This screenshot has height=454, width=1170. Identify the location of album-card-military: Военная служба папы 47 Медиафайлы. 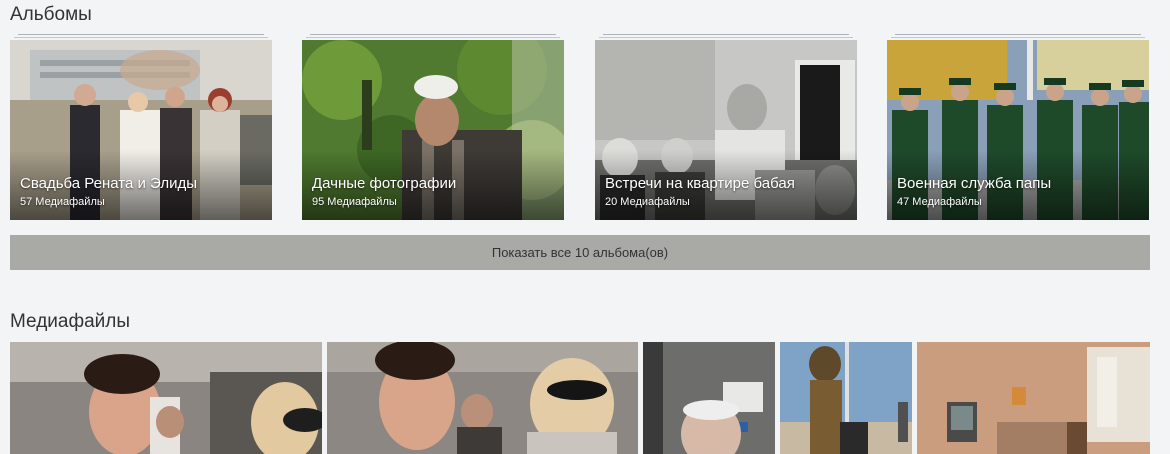
(1018, 126).